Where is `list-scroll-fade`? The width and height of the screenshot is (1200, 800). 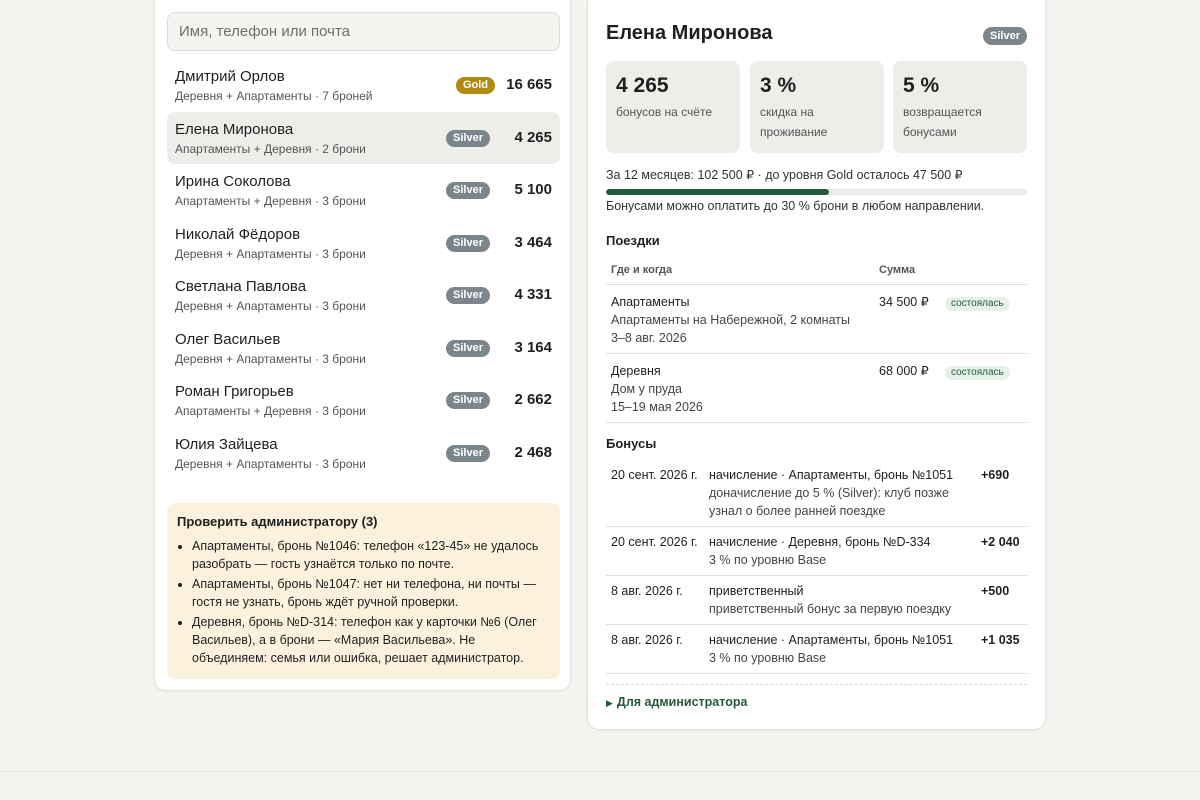 list-scroll-fade is located at coordinates (363, 489).